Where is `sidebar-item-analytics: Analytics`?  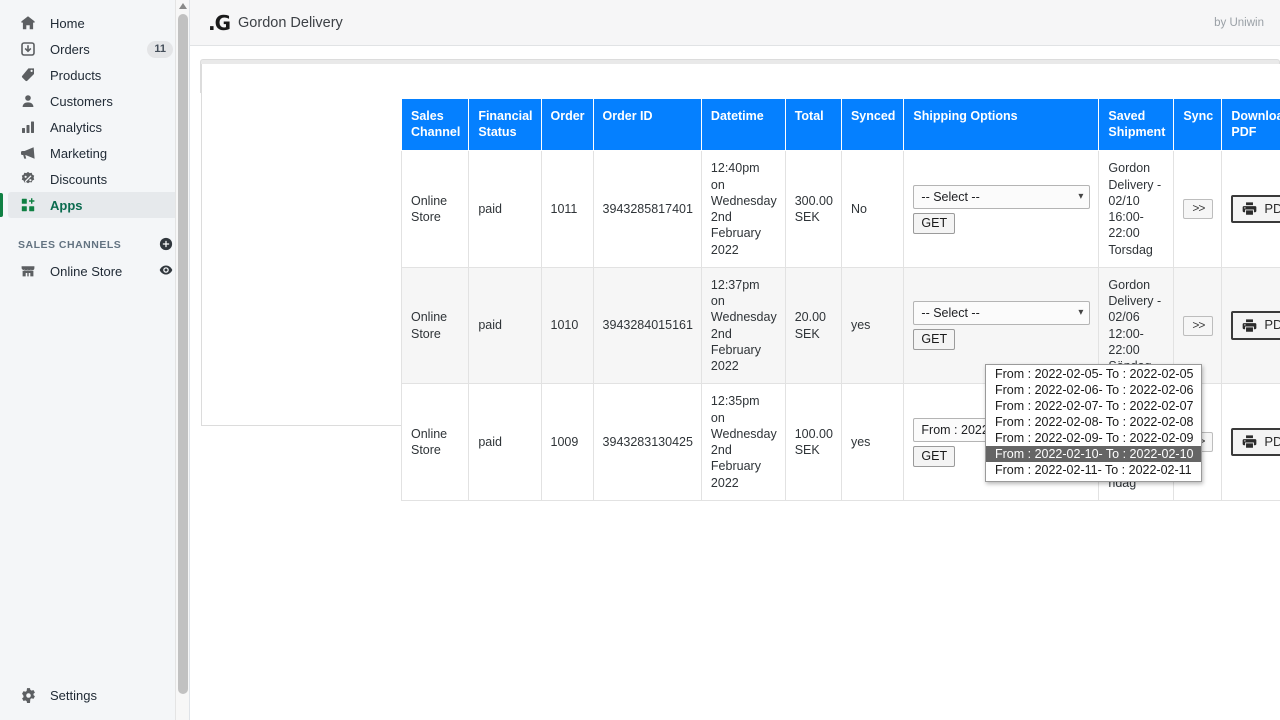 sidebar-item-analytics: Analytics is located at coordinates (94, 127).